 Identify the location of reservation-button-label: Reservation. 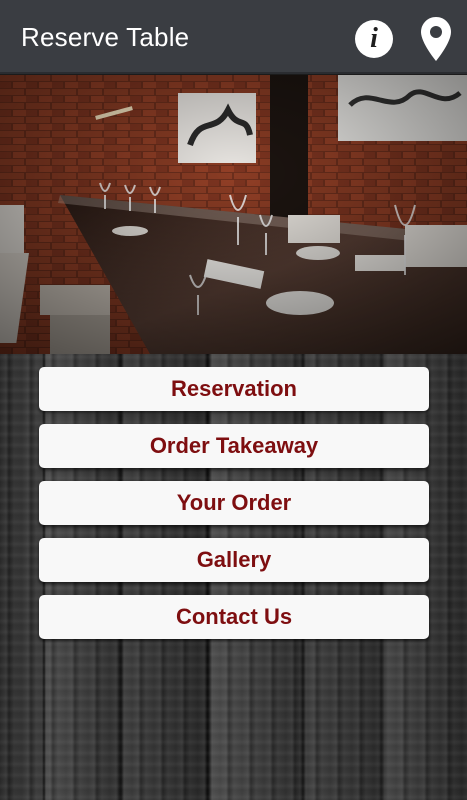
(234, 388).